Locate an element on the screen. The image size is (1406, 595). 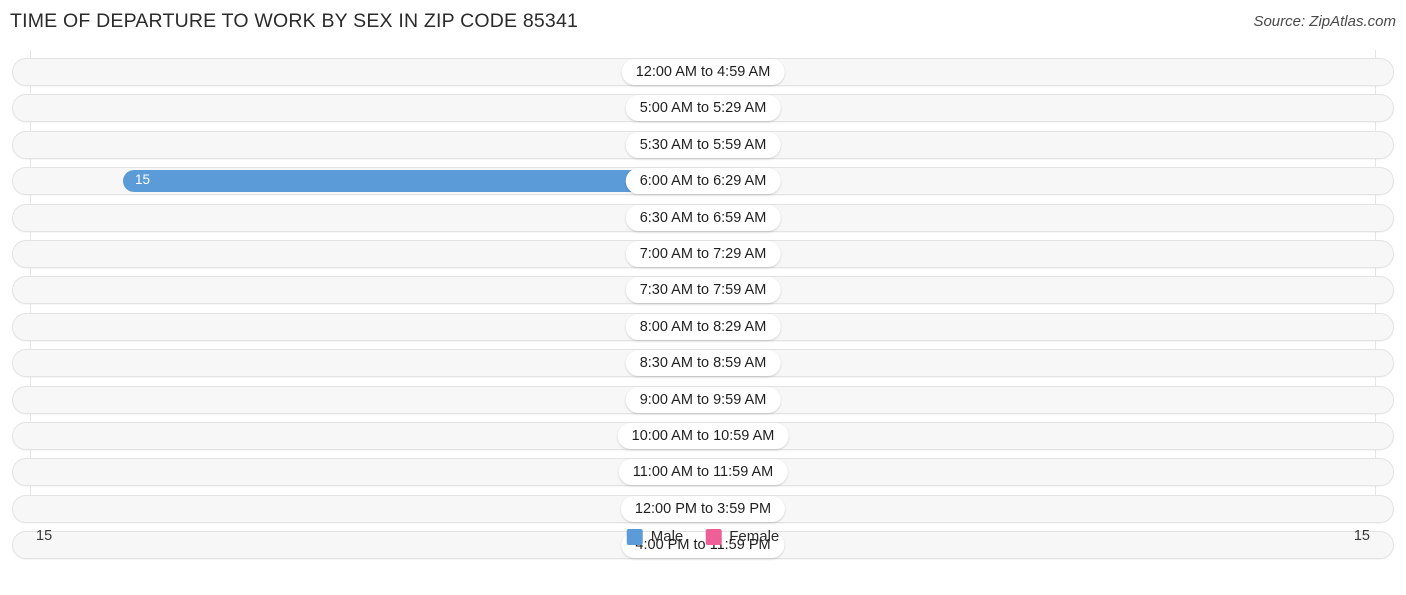
category-label: 8:30 AM to 8:59 AM is located at coordinates (703, 363).